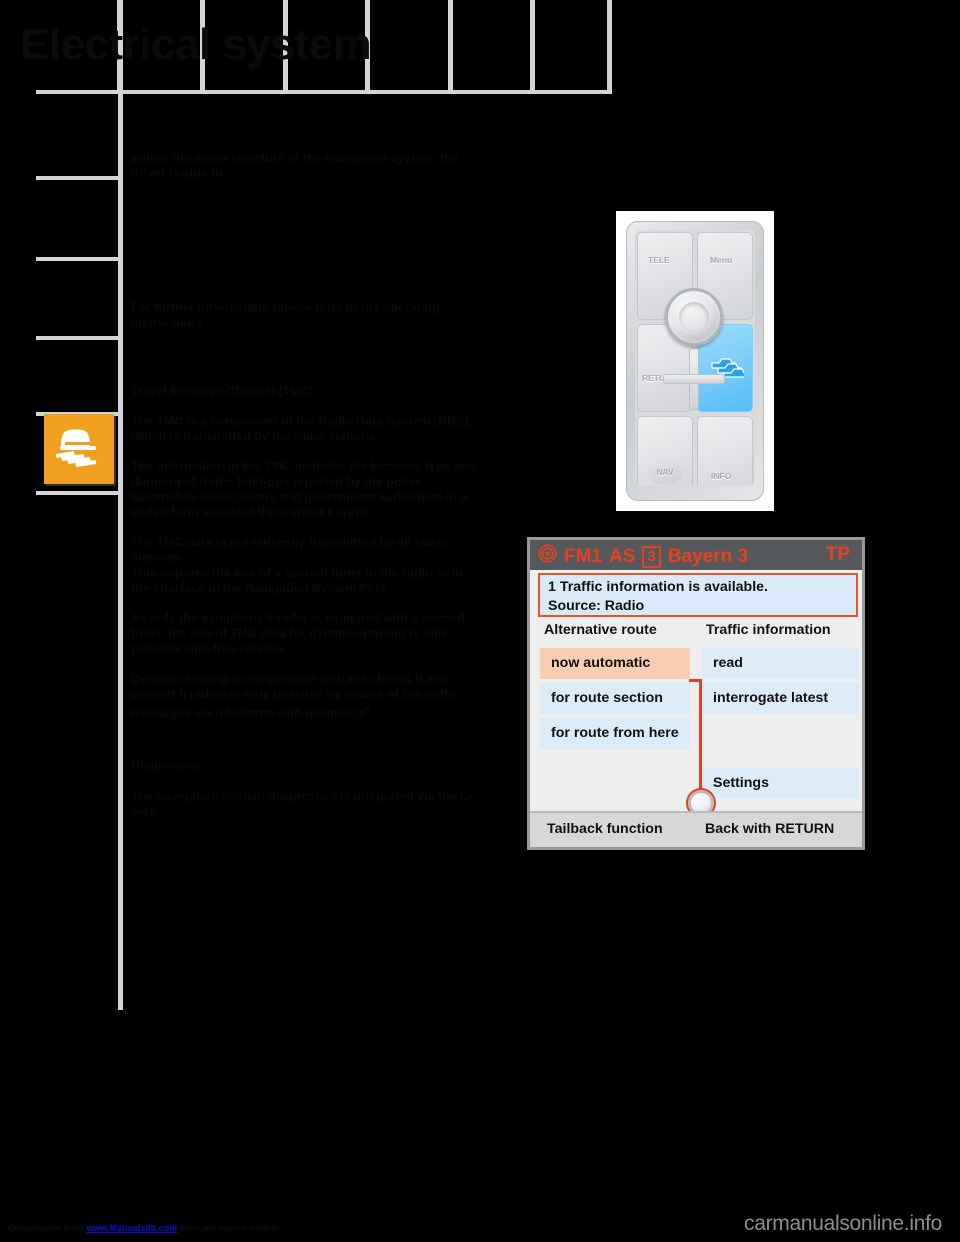 The width and height of the screenshot is (960, 1242). I want to click on tailback-function-label: Tailback function, so click(605, 829).